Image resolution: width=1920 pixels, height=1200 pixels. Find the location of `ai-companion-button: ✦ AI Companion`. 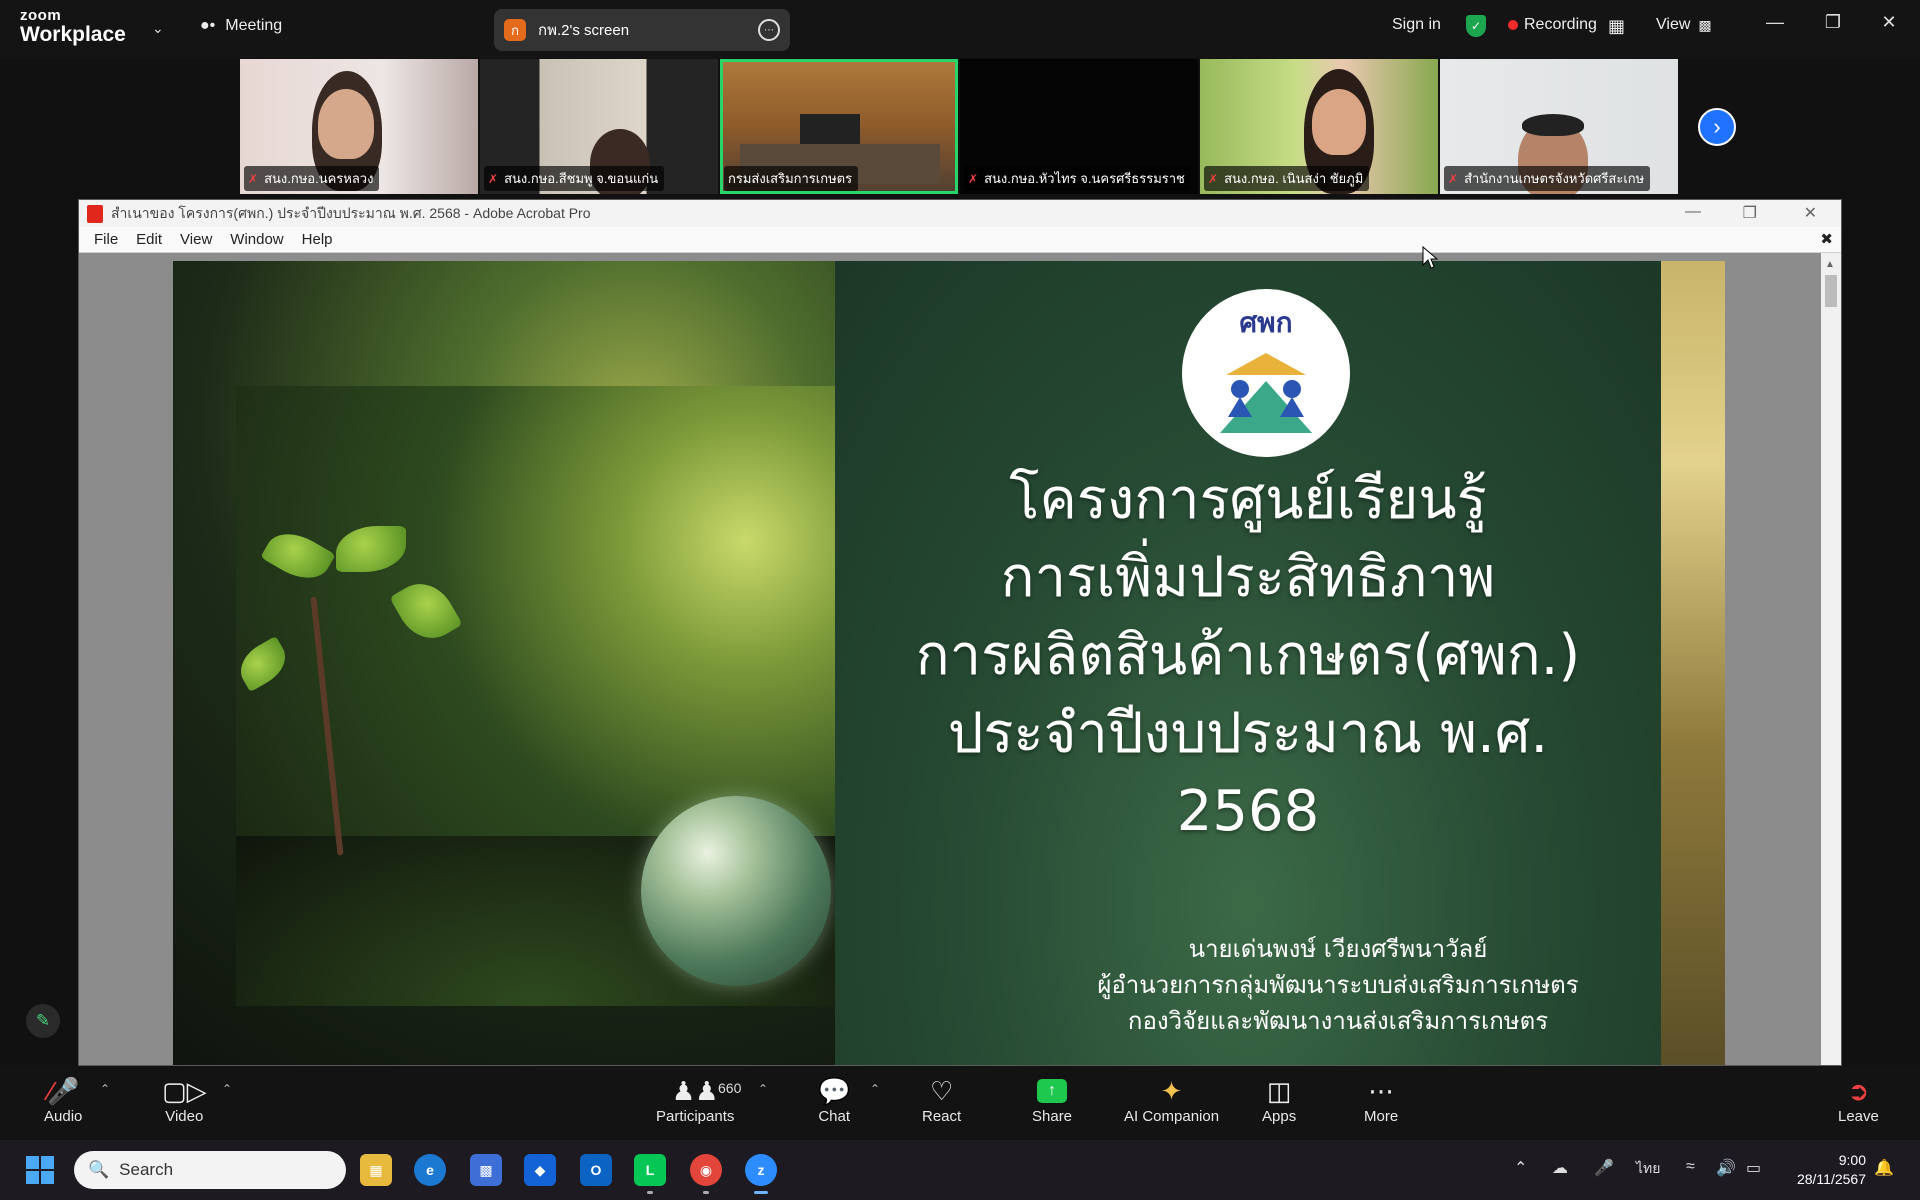

ai-companion-button: ✦ AI Companion is located at coordinates (1171, 1099).